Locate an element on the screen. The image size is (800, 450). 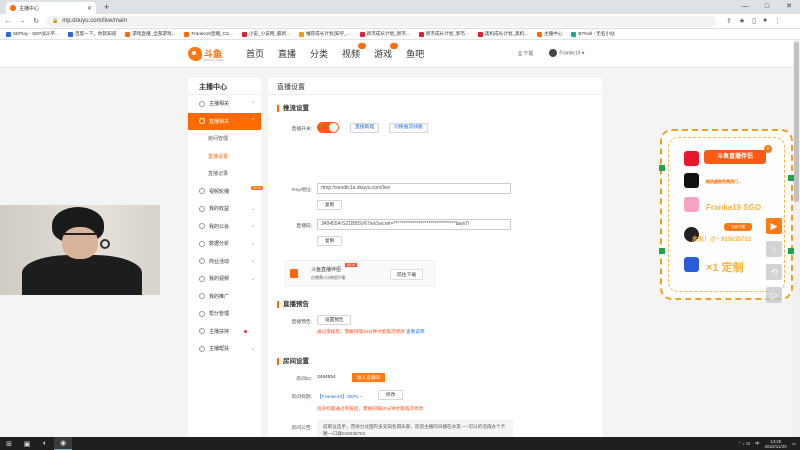
bookmark-item: BTNull - 无名小站 is located at coordinates (593, 34).